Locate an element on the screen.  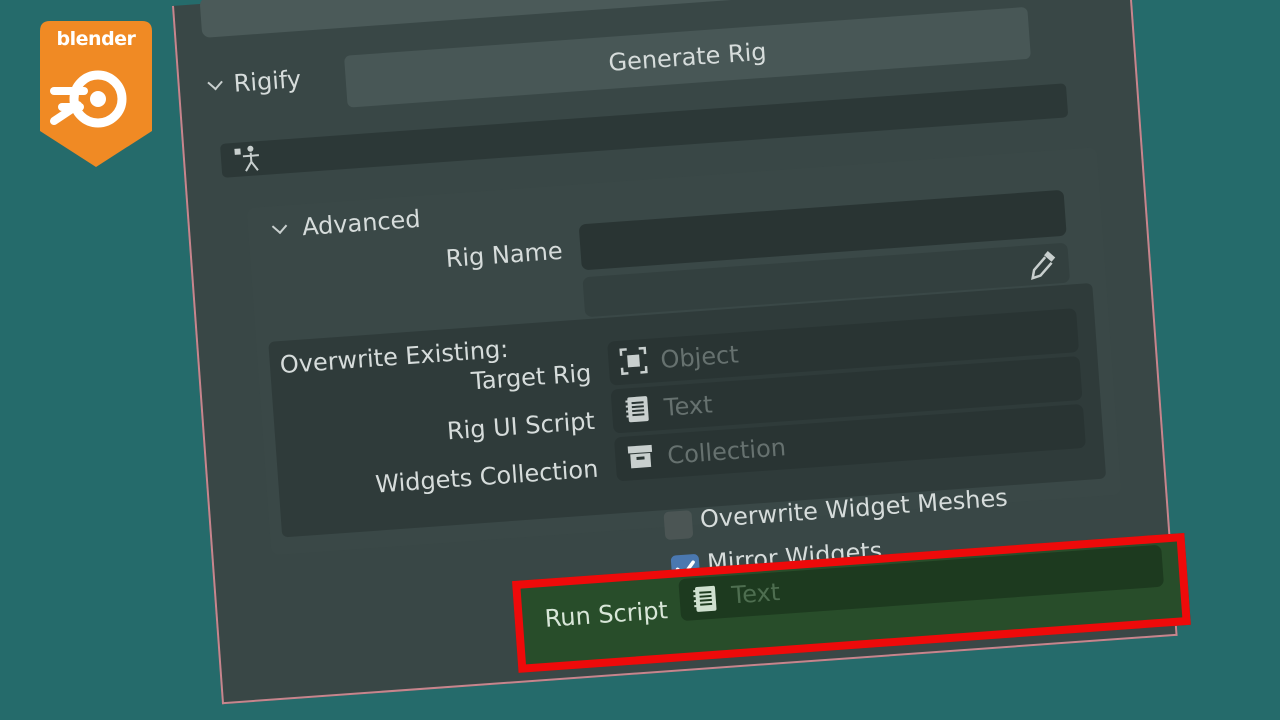
object-icon is located at coordinates (633, 361).